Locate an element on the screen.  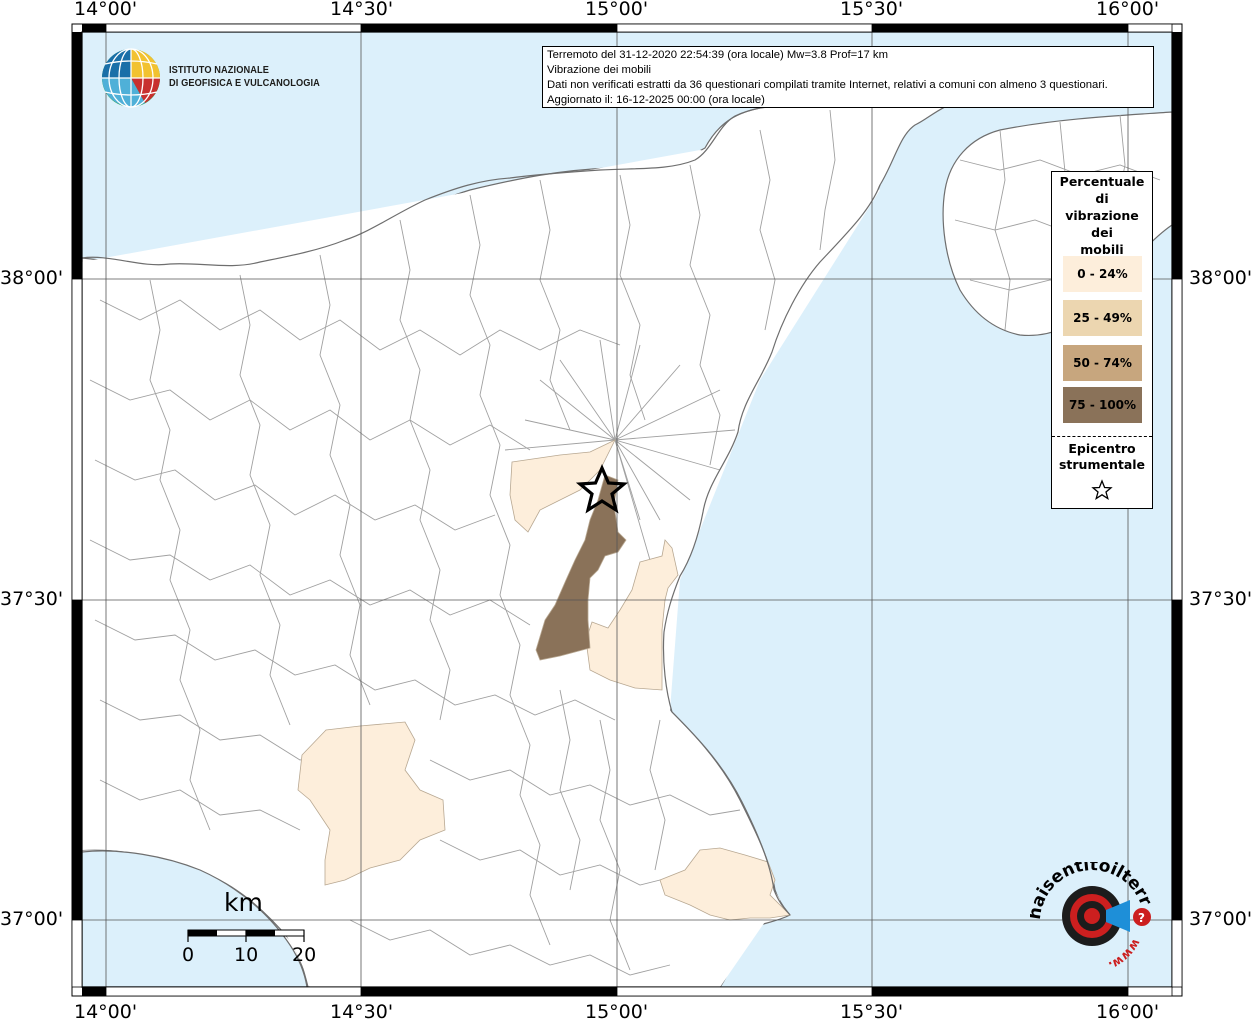
legend-title-line: di is located at coordinates (1102, 198).